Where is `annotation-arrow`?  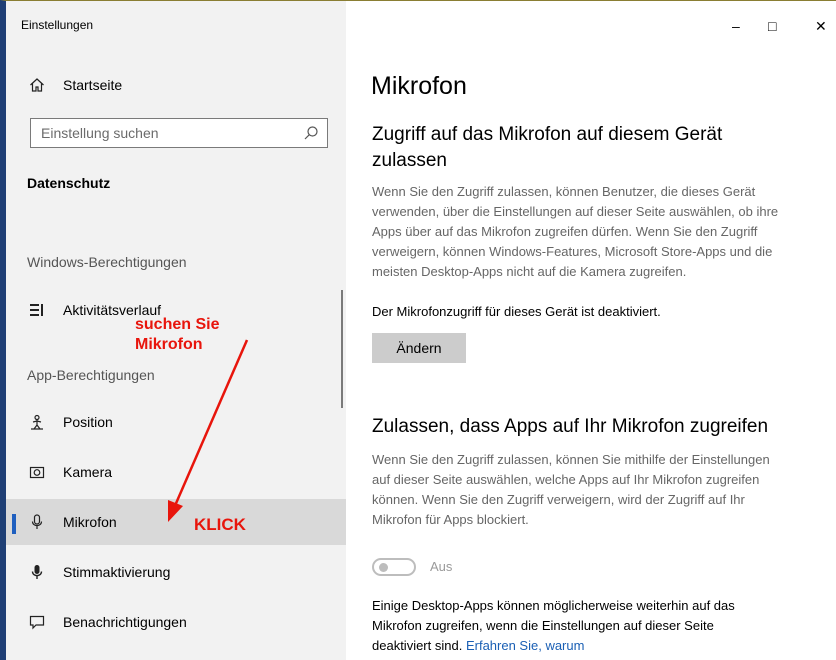 annotation-arrow is located at coordinates (208, 430).